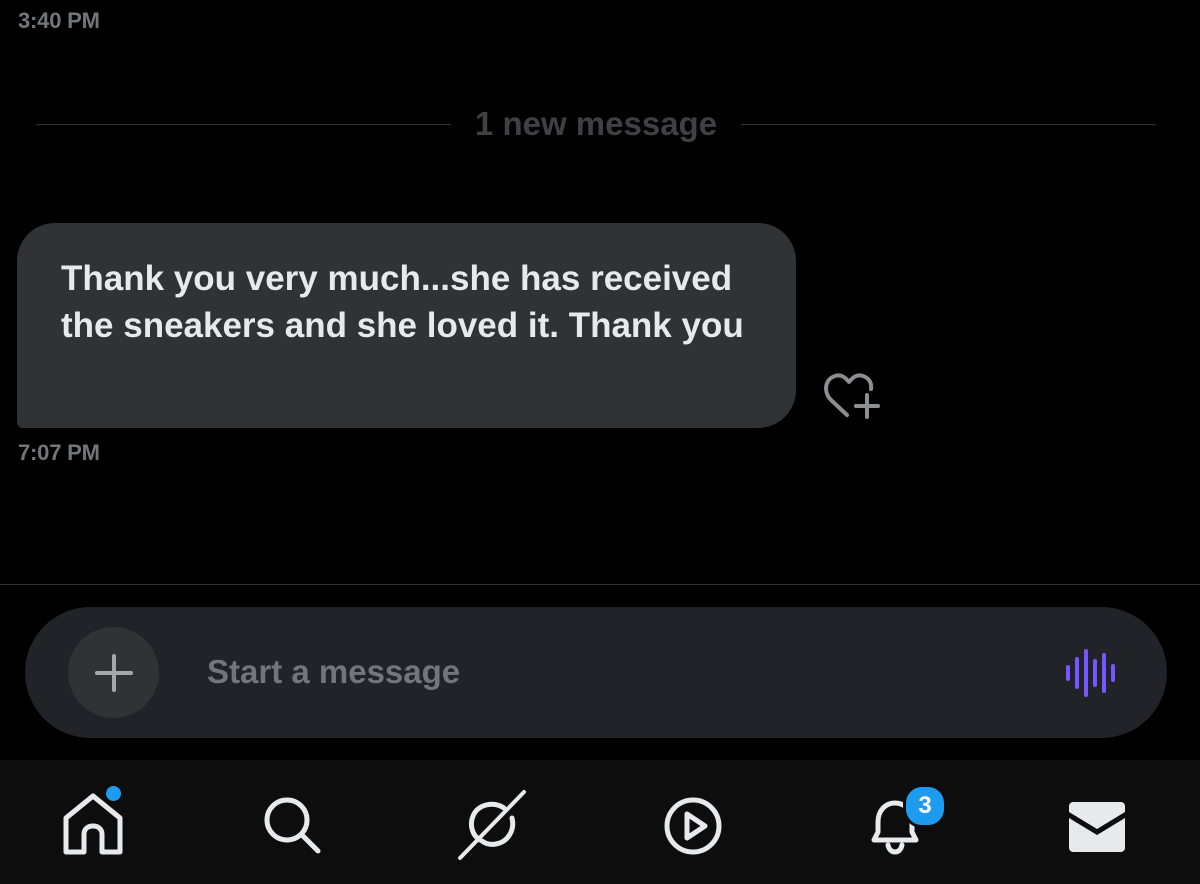 The height and width of the screenshot is (884, 1200). What do you see at coordinates (59, 452) in the screenshot?
I see `message-timestamp: 7:07 PM` at bounding box center [59, 452].